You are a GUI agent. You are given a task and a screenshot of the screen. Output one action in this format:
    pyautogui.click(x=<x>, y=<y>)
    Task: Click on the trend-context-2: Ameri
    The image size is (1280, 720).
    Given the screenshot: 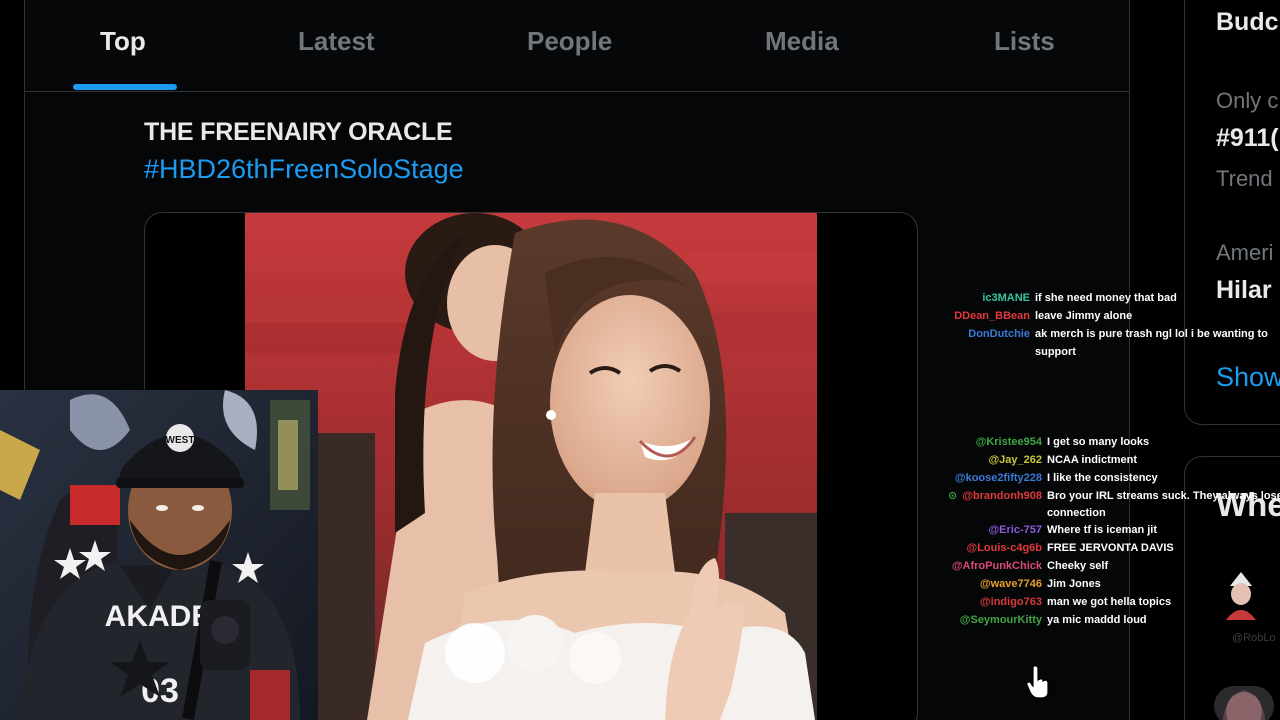 What is the action you would take?
    pyautogui.click(x=1245, y=252)
    